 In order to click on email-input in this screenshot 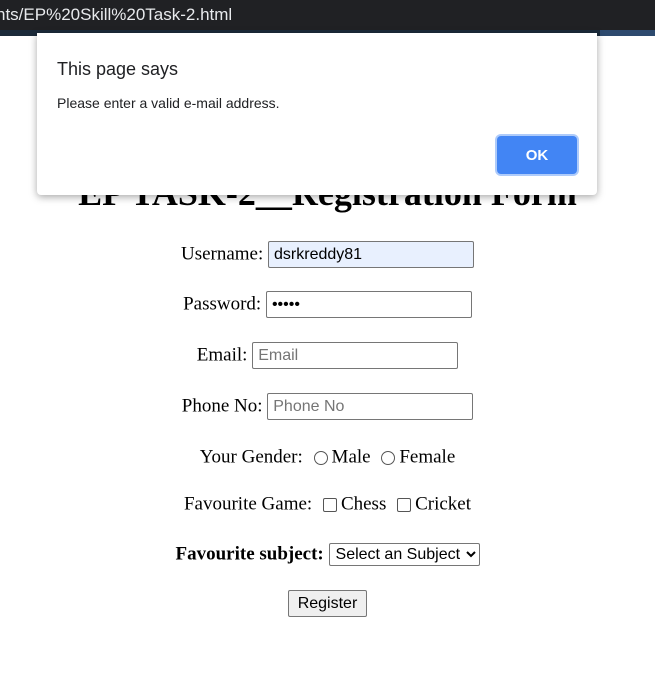, I will do `click(355, 355)`.